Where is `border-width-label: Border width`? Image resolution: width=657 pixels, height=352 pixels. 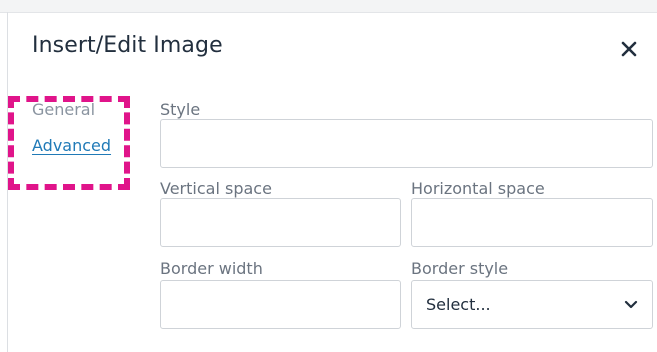 border-width-label: Border width is located at coordinates (211, 268).